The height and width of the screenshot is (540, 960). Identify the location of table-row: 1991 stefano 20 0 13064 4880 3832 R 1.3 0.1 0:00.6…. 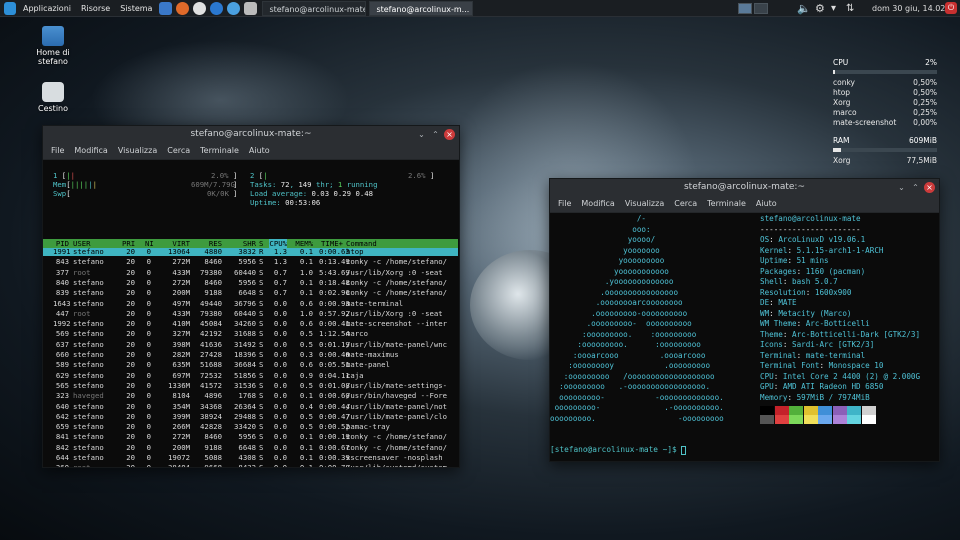
(250, 252).